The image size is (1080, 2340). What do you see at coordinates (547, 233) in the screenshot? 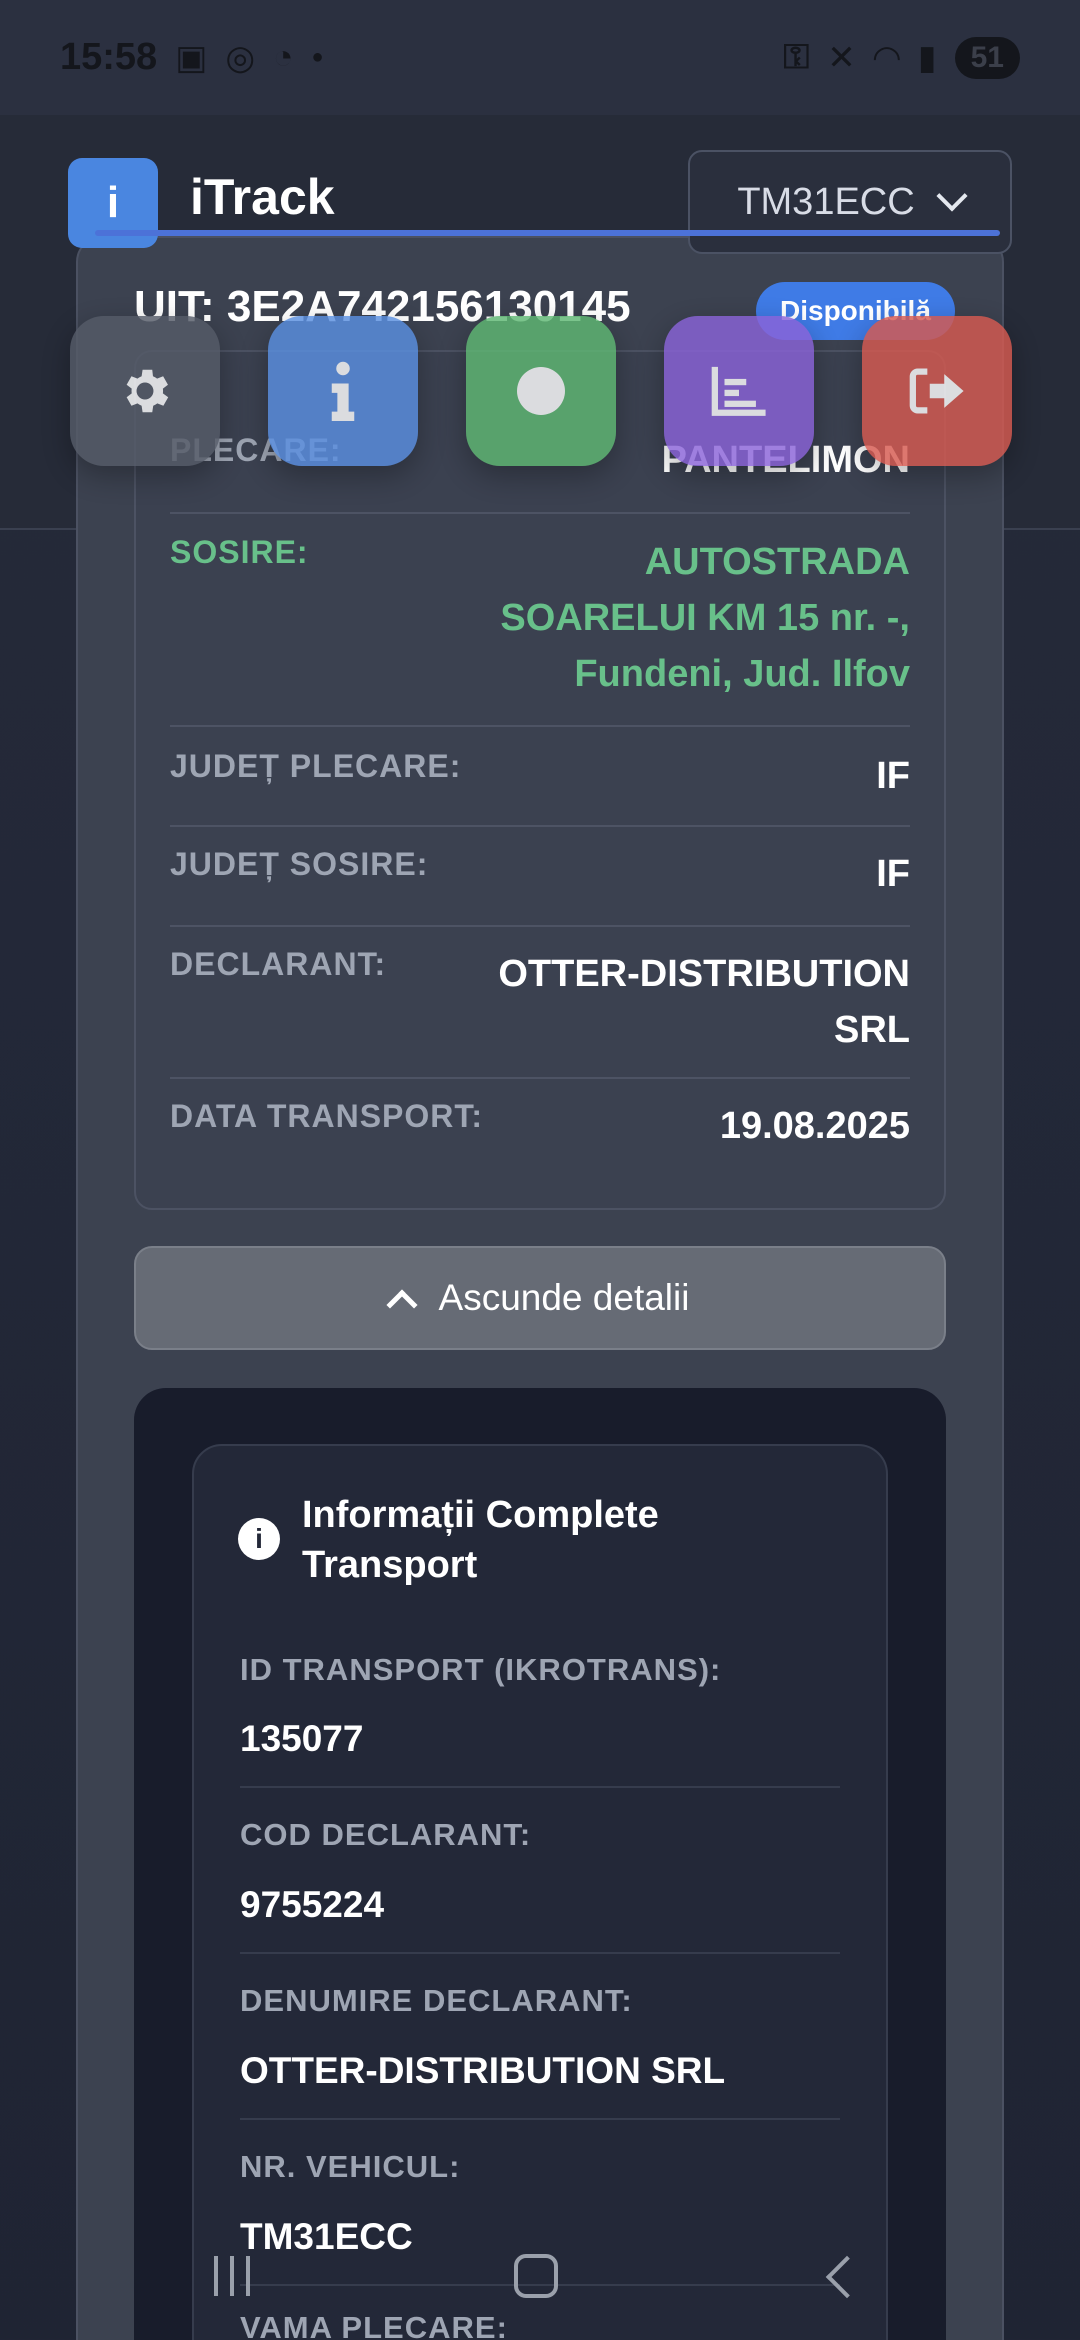
I see `header-accent-line` at bounding box center [547, 233].